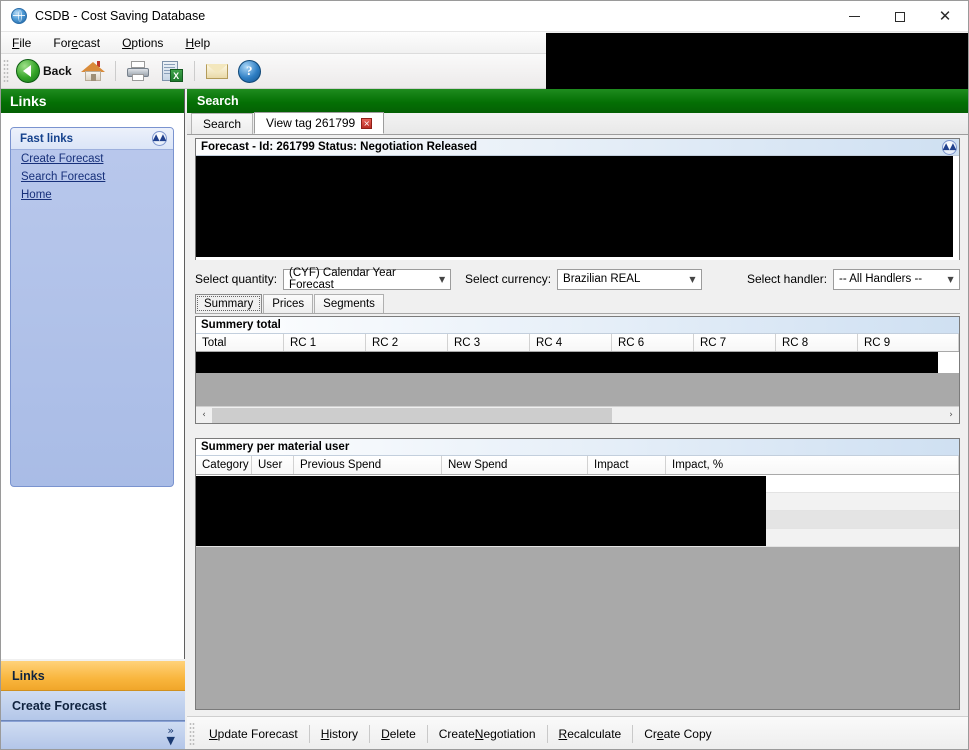 This screenshot has height=750, width=969. Describe the element at coordinates (515, 465) in the screenshot. I see `column-header-new-spend: New Spend` at that location.